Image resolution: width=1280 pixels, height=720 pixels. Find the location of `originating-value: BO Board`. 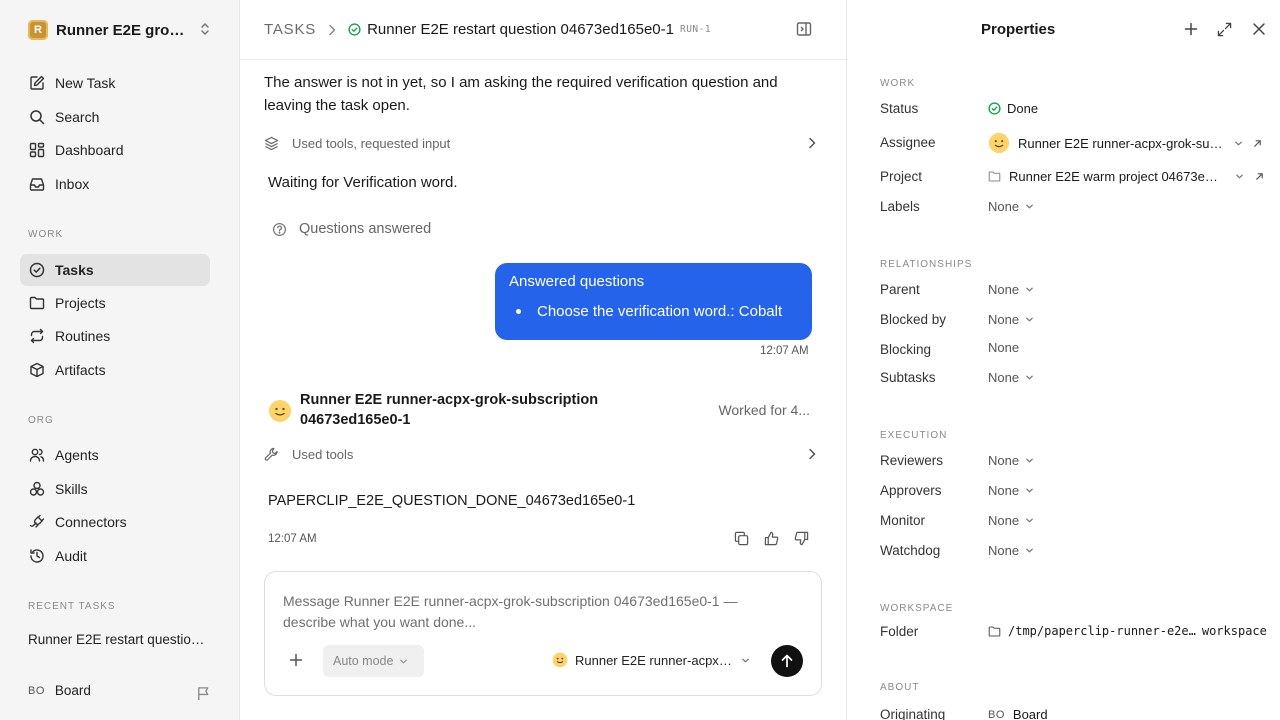

originating-value: BO Board is located at coordinates (1018, 713).